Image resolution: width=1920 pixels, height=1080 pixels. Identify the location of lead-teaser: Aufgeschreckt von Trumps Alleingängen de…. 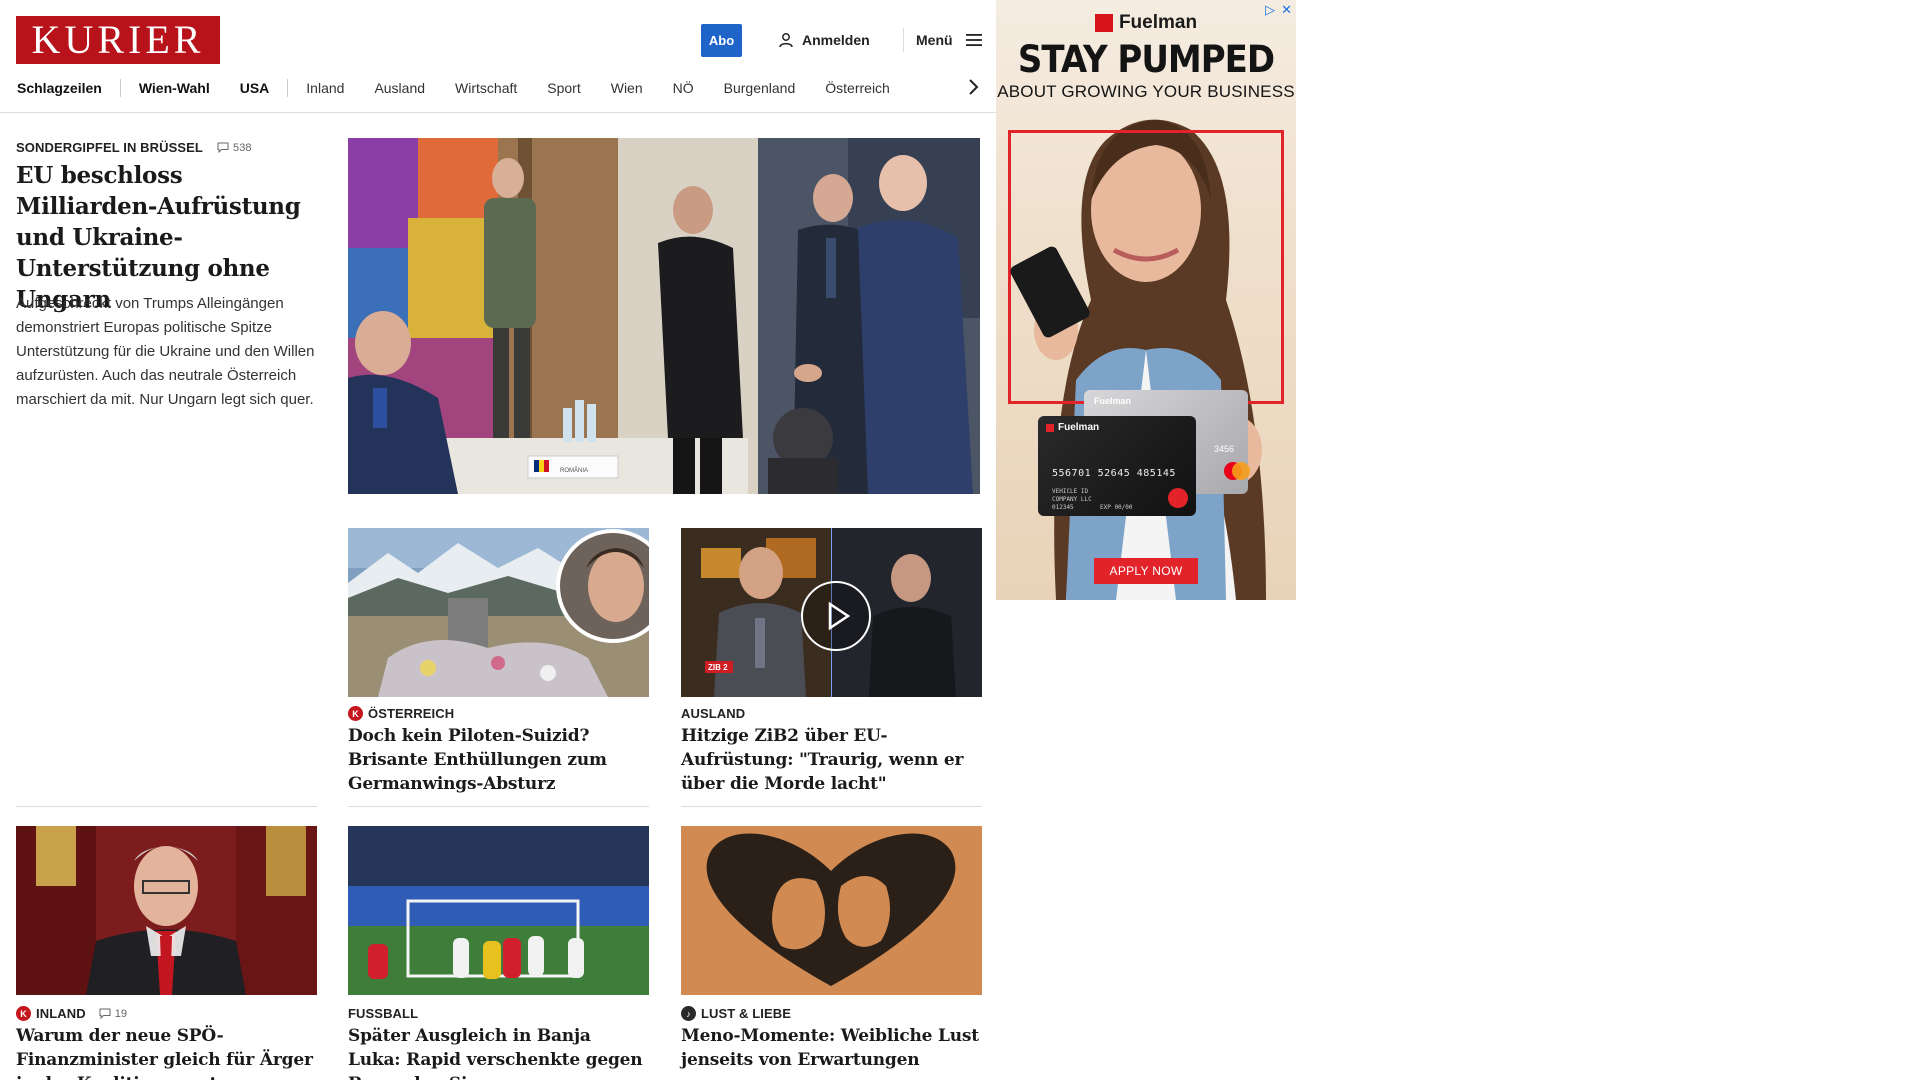
(165, 351).